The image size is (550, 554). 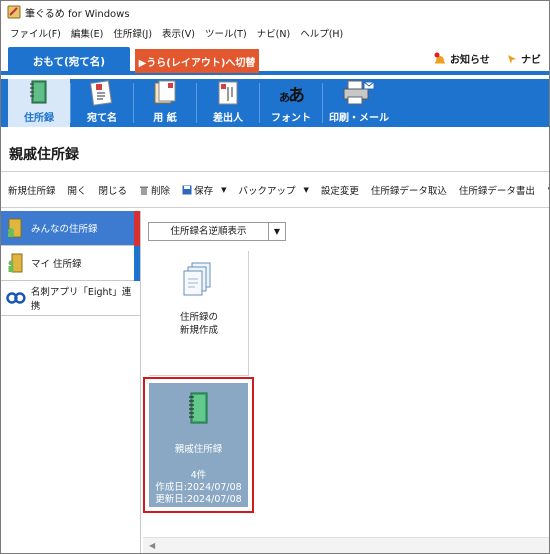 I want to click on horizontal-scrollbar: ◀, so click(x=346, y=545).